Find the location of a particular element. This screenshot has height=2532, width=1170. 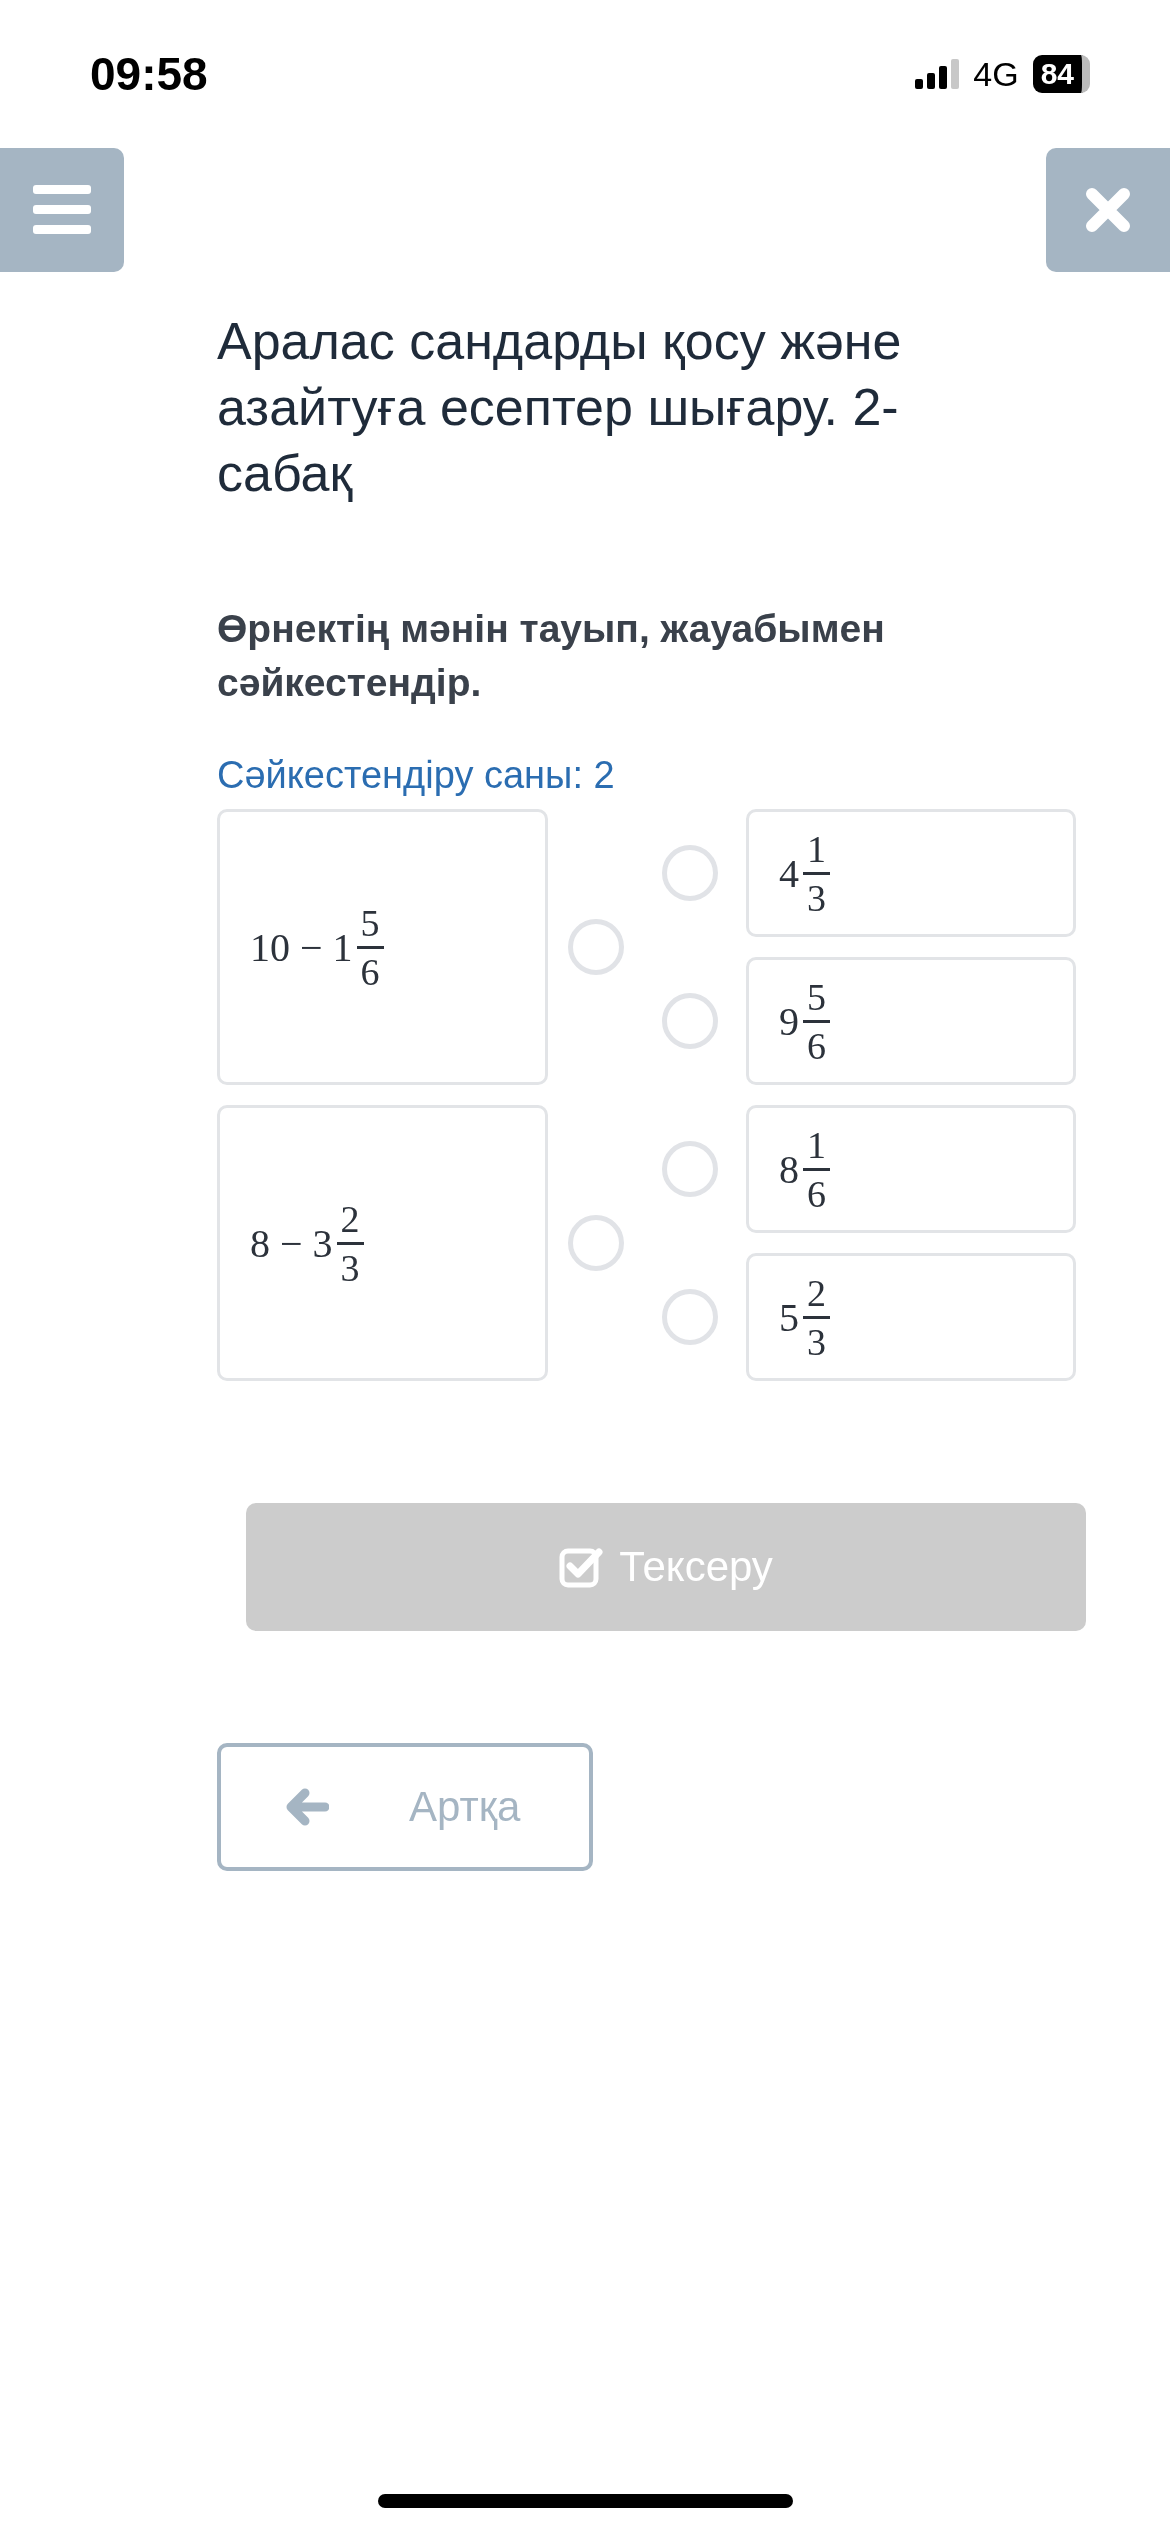

arrow-left-icon is located at coordinates (307, 1807).